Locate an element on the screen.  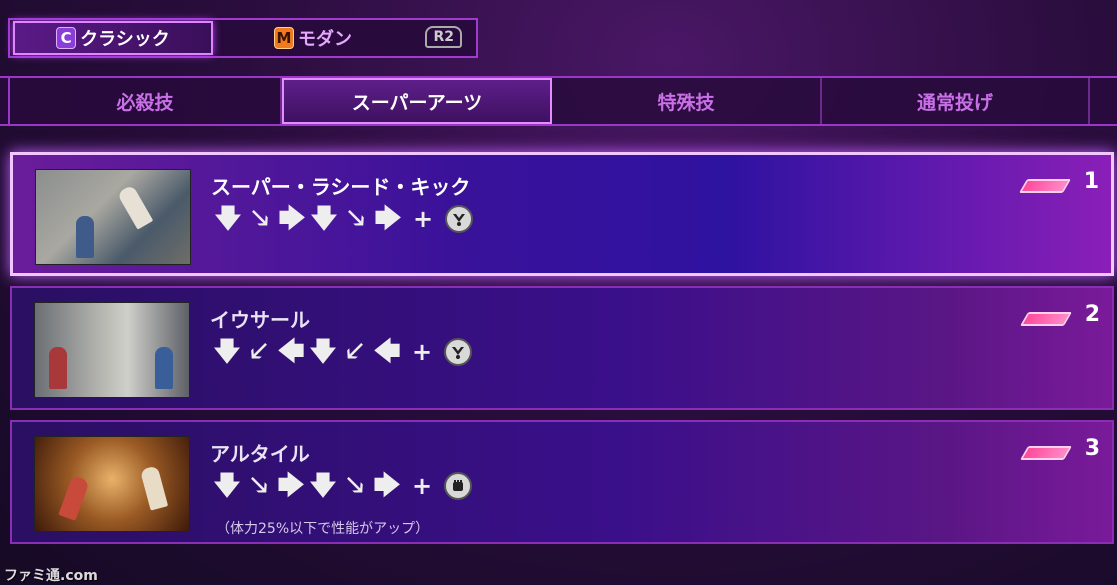
tab-special-moves: 必殺技 is located at coordinates (146, 101).